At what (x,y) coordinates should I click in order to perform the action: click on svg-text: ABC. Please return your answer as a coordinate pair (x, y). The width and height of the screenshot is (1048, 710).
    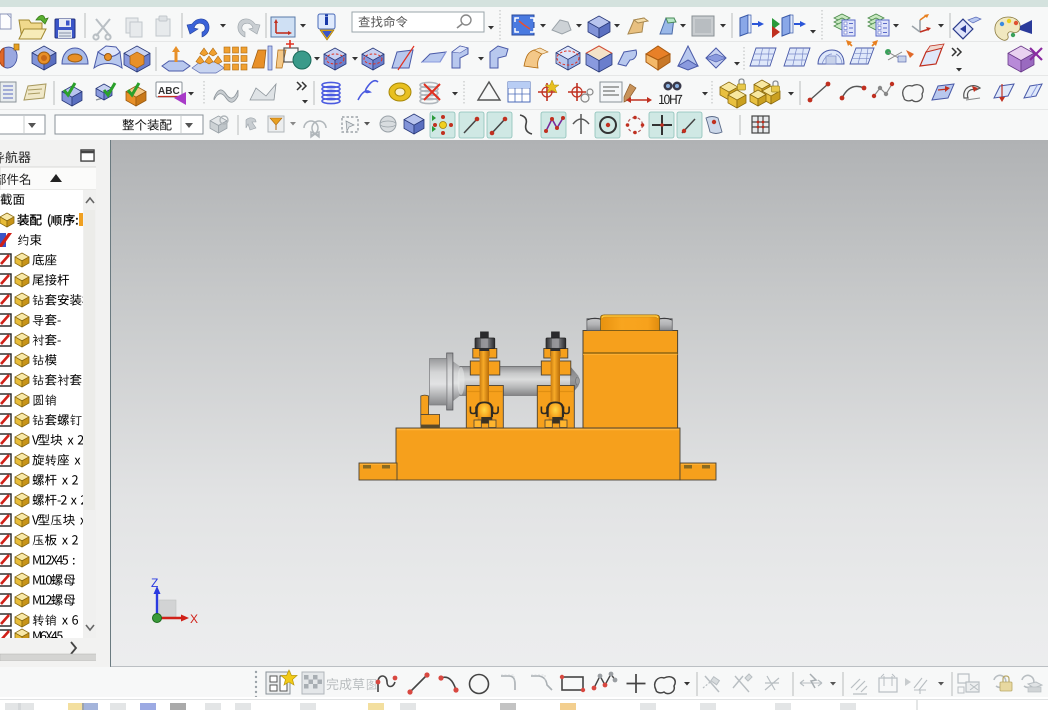
    Looking at the image, I should click on (169, 91).